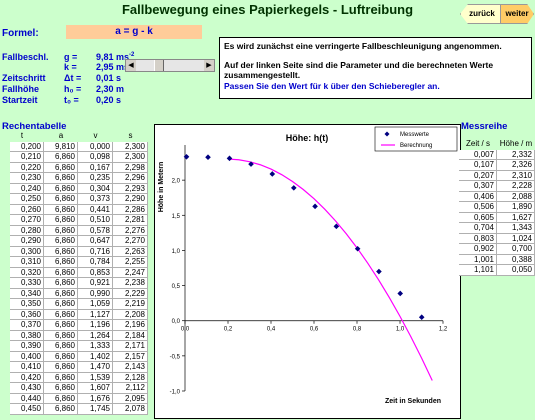  What do you see at coordinates (27, 314) in the screenshot?
I see `table-cell: 0,360` at bounding box center [27, 314].